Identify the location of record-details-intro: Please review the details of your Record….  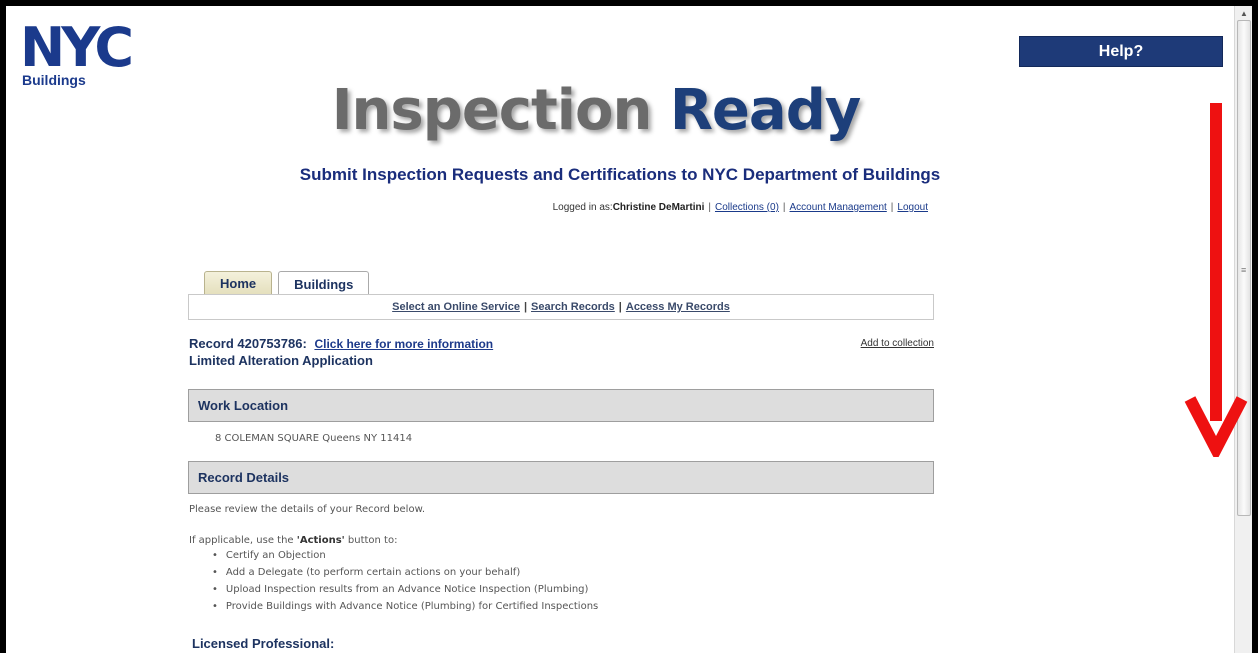
(307, 509).